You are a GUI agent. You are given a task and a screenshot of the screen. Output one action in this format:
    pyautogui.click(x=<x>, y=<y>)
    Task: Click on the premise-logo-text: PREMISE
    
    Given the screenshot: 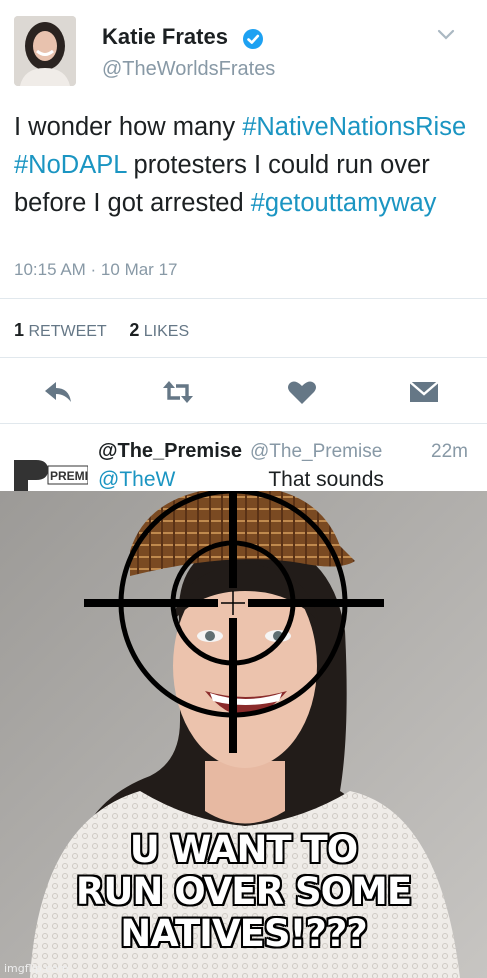 What is the action you would take?
    pyautogui.click(x=69, y=476)
    